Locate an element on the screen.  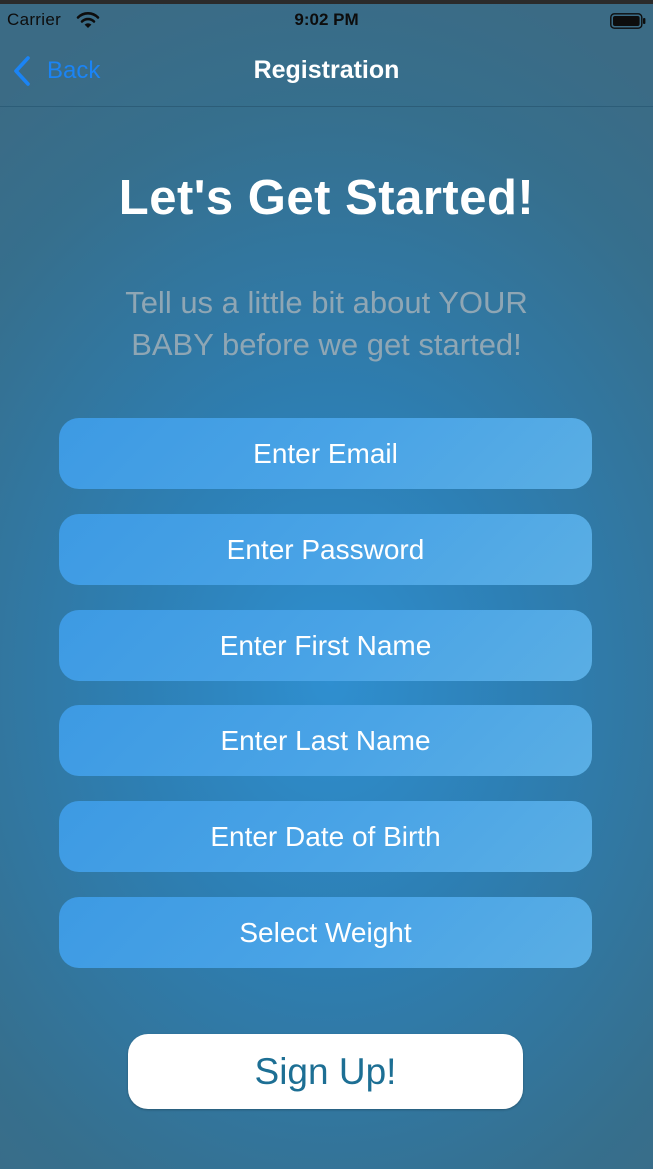
battery-icon is located at coordinates (628, 21).